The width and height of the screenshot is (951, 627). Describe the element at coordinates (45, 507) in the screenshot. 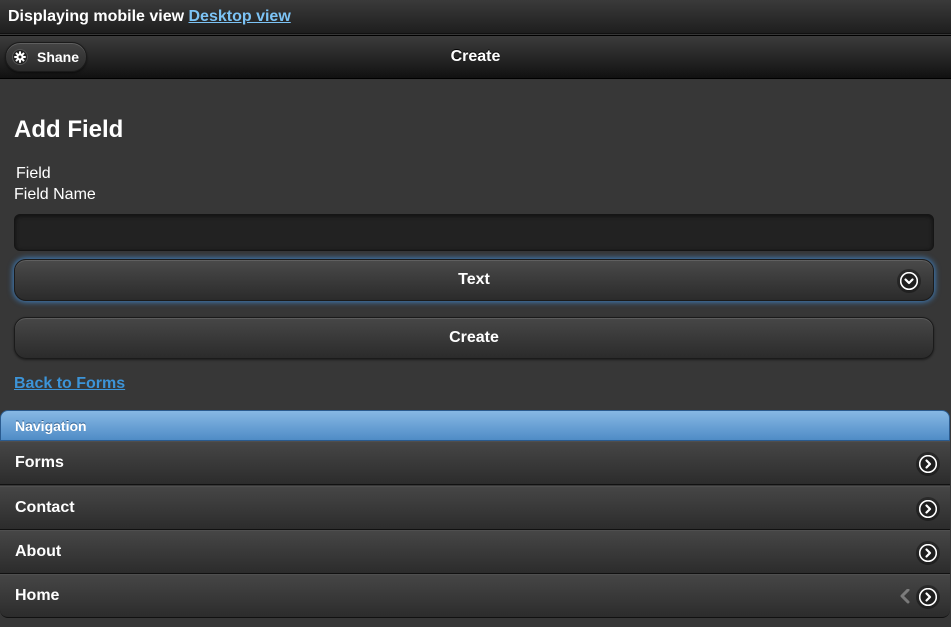

I see `nav-item-label: Contact` at that location.